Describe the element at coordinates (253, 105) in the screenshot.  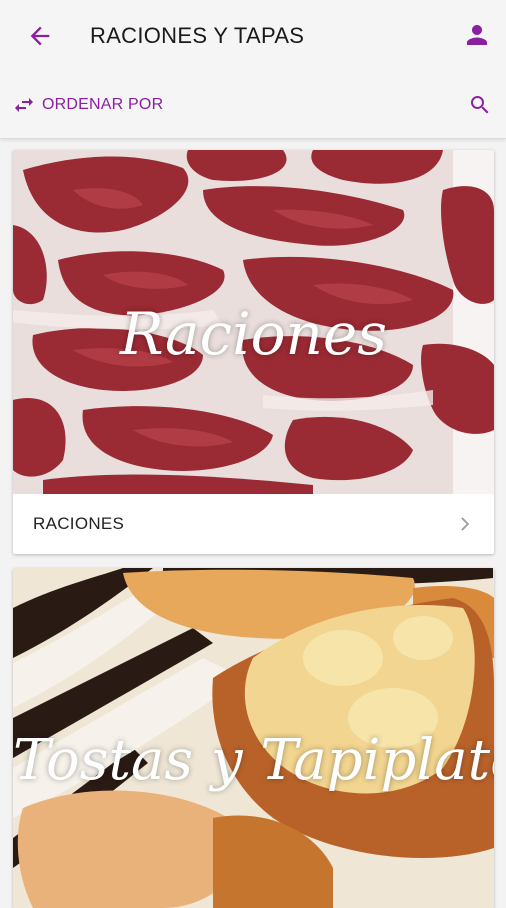
I see `filter-toolbar: ORDENAR POR` at that location.